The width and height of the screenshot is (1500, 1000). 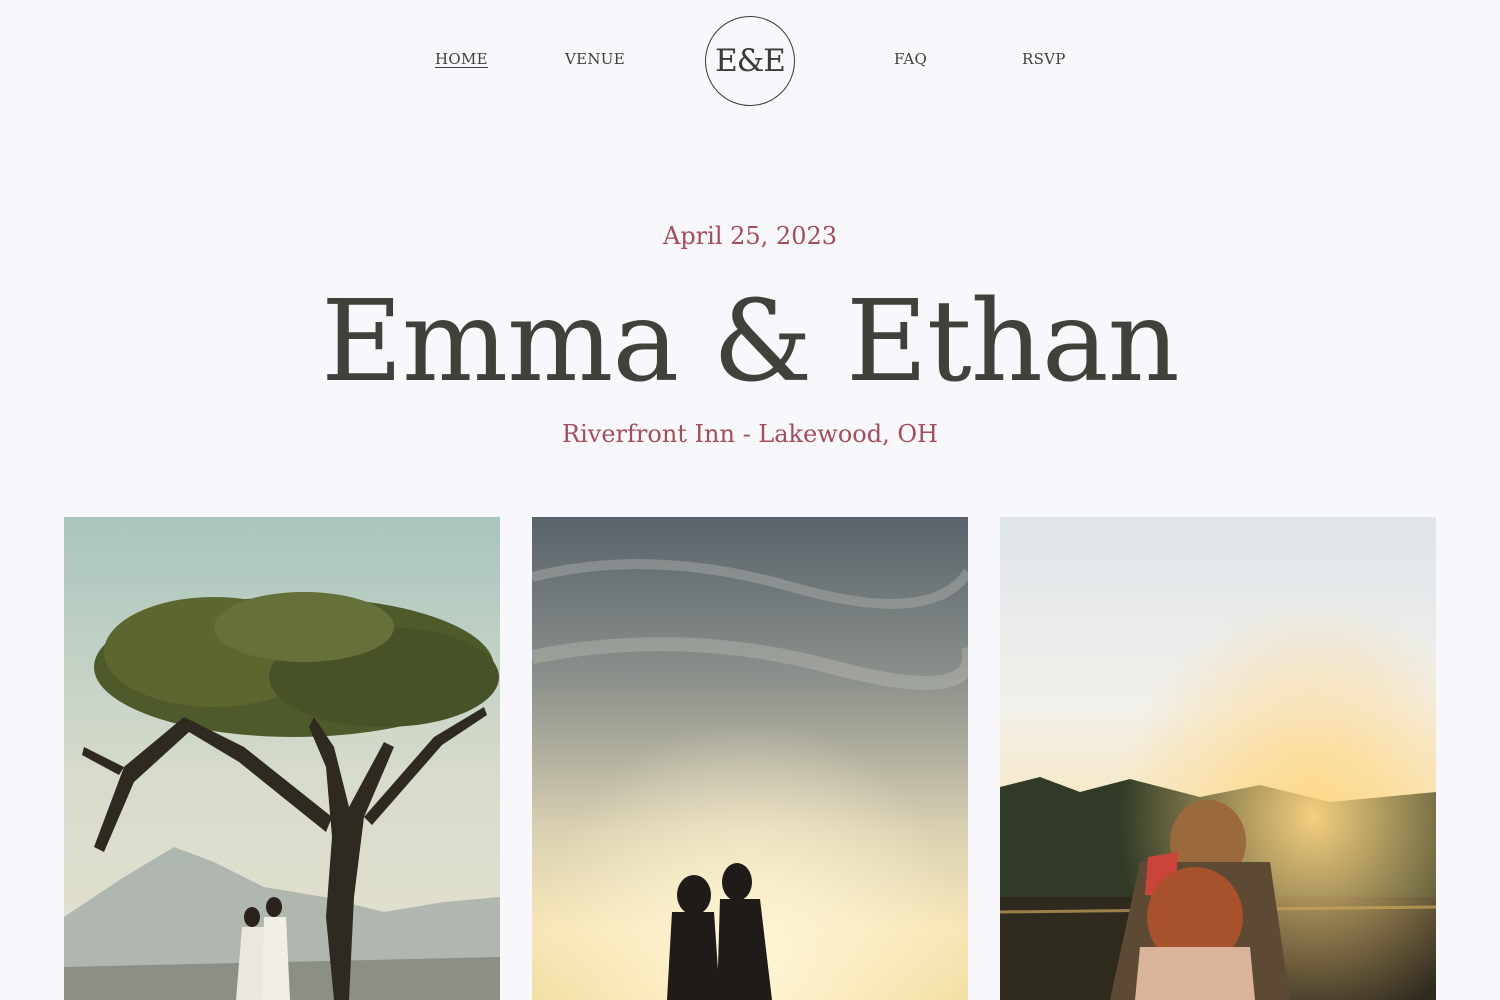 I want to click on nav-rsvp-link: RSVP, so click(x=1044, y=59).